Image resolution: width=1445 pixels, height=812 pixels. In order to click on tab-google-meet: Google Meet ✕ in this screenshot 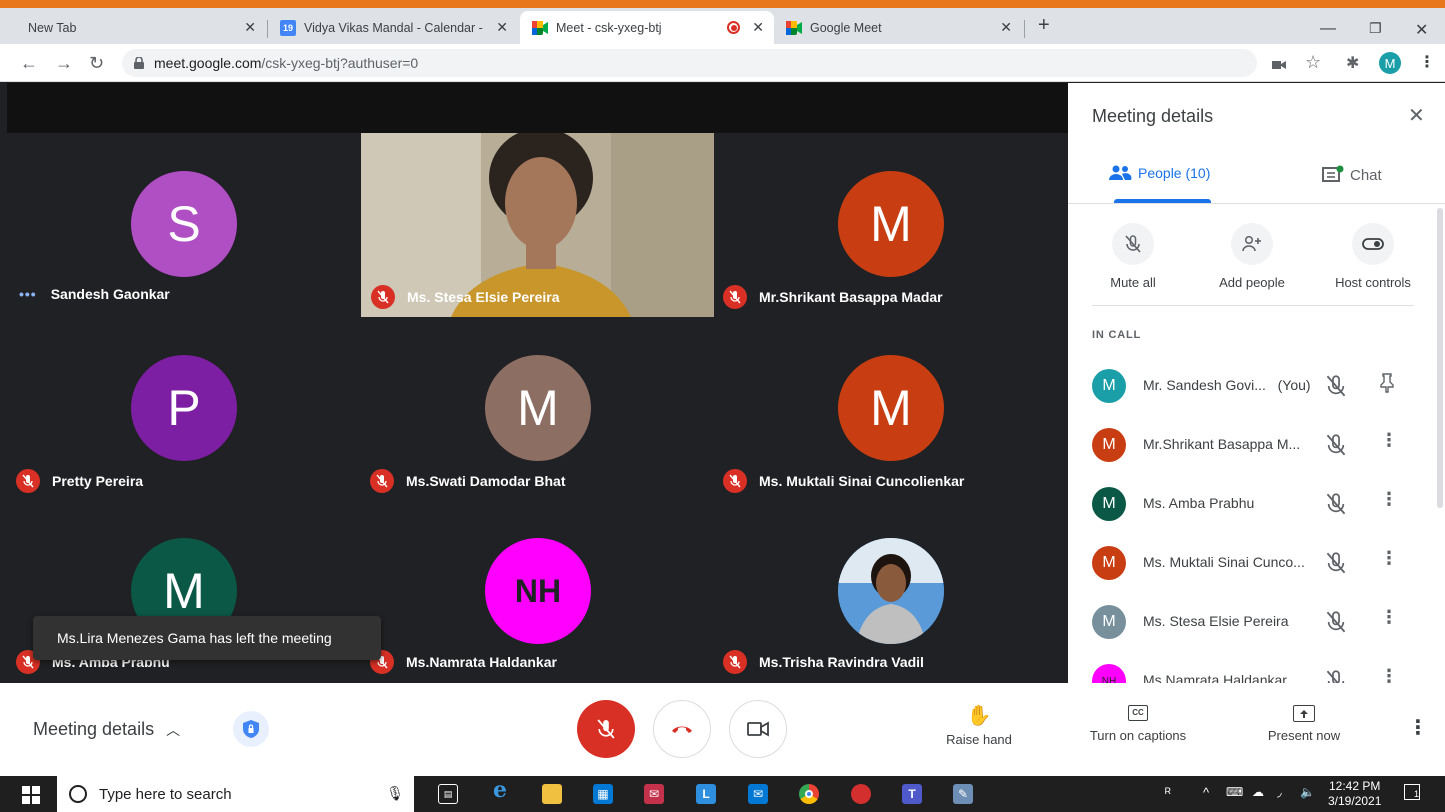, I will do `click(899, 27)`.